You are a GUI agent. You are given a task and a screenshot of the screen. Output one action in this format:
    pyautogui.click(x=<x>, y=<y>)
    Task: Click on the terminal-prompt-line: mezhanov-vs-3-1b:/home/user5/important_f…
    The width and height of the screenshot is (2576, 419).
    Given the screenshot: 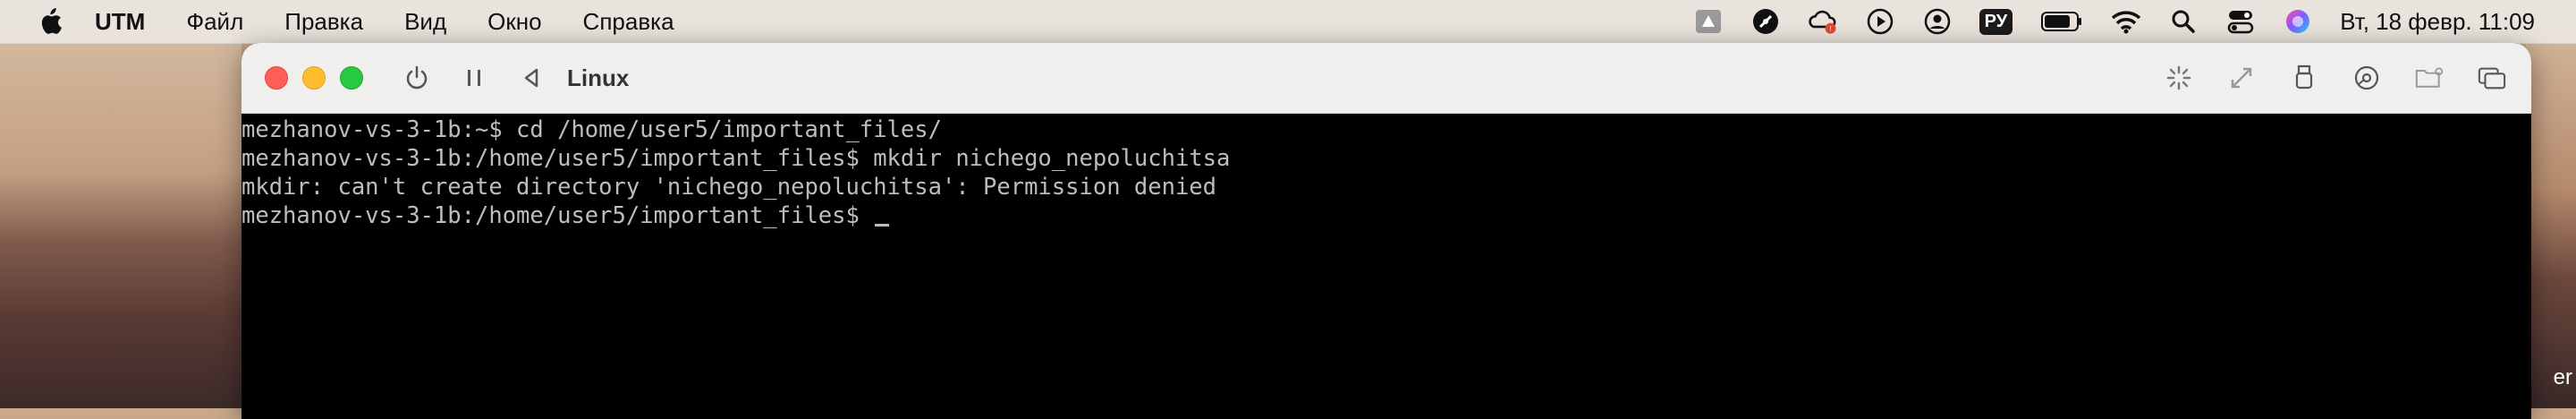 What is the action you would take?
    pyautogui.click(x=1386, y=216)
    